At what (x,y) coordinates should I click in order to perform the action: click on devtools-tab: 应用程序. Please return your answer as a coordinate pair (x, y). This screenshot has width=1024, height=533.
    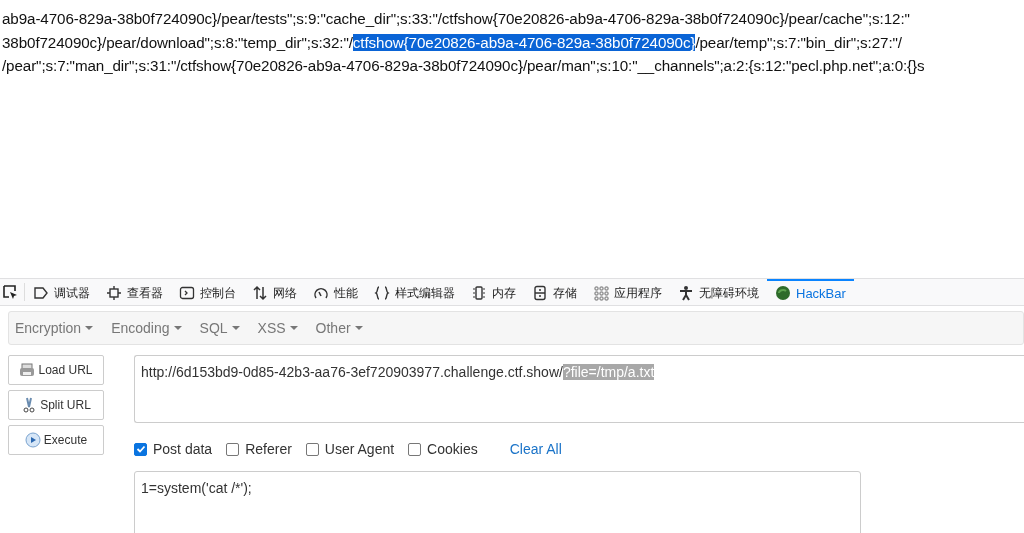
    Looking at the image, I should click on (627, 292).